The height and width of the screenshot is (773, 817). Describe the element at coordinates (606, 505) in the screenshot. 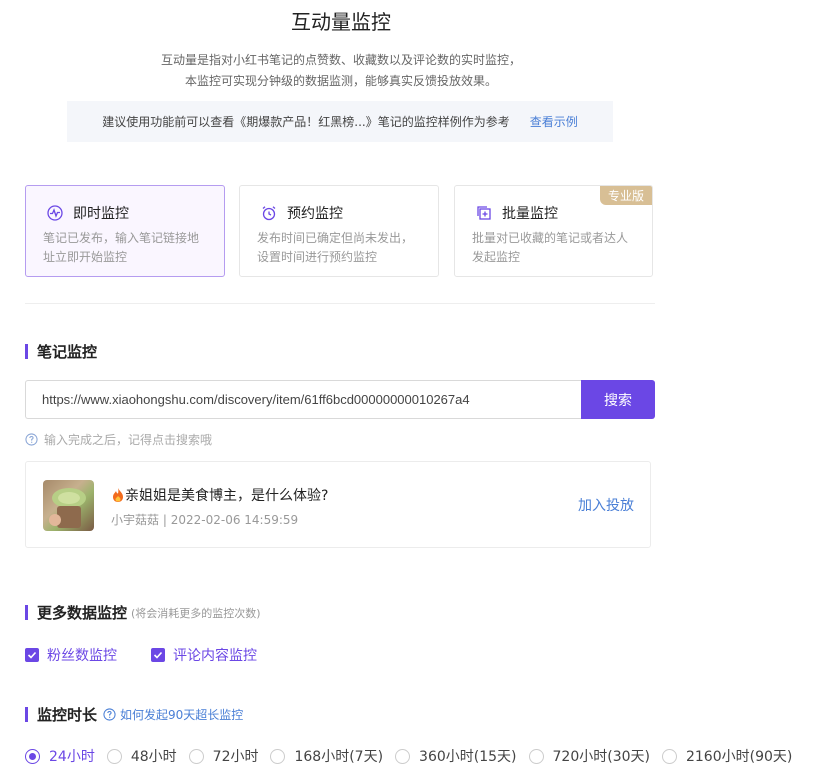

I see `add-to-campaign-link: 加入投放` at that location.